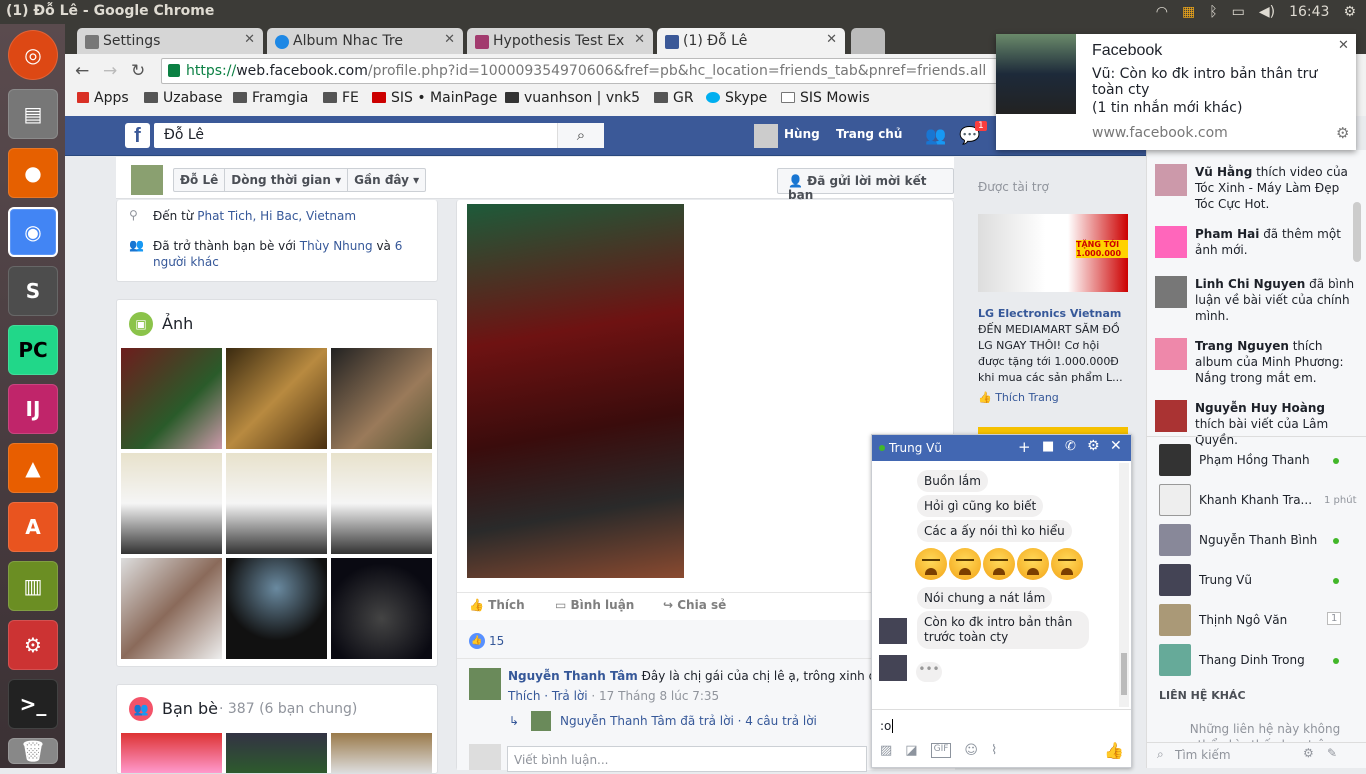 The height and width of the screenshot is (774, 1366). Describe the element at coordinates (1213, 12) in the screenshot. I see `bluetooth-icon: ᛒ` at that location.